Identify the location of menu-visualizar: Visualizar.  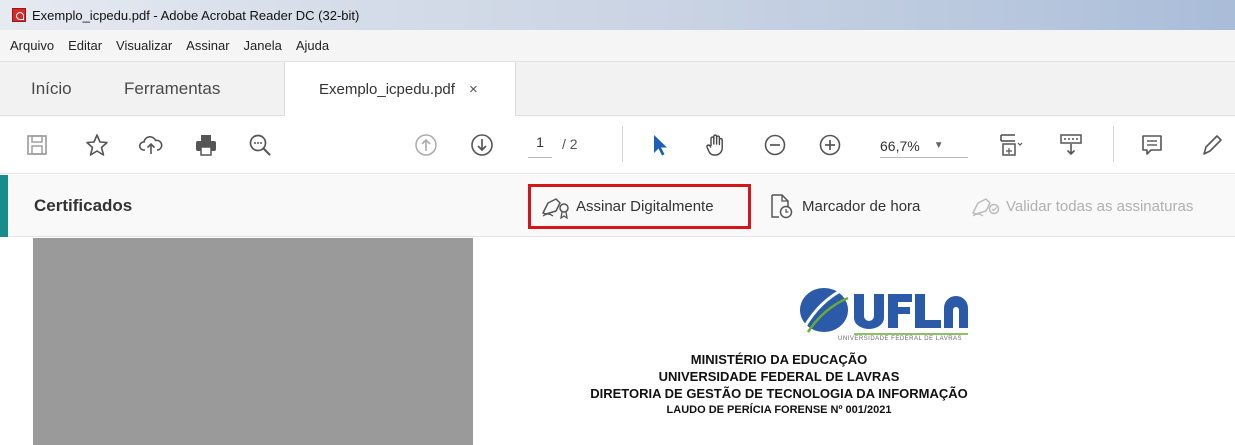
(144, 41).